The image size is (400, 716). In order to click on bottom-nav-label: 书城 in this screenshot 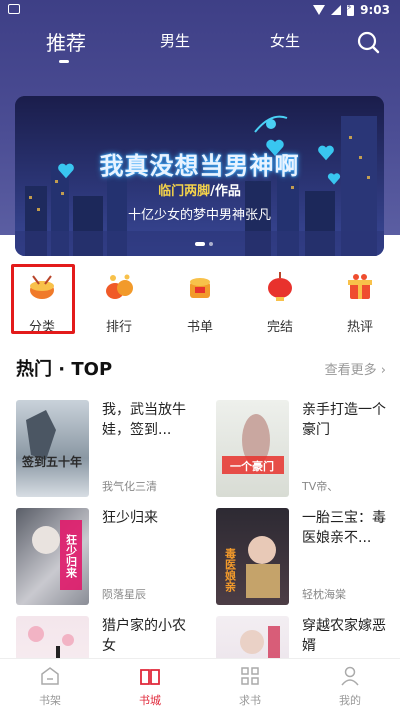, I will do `click(150, 700)`.